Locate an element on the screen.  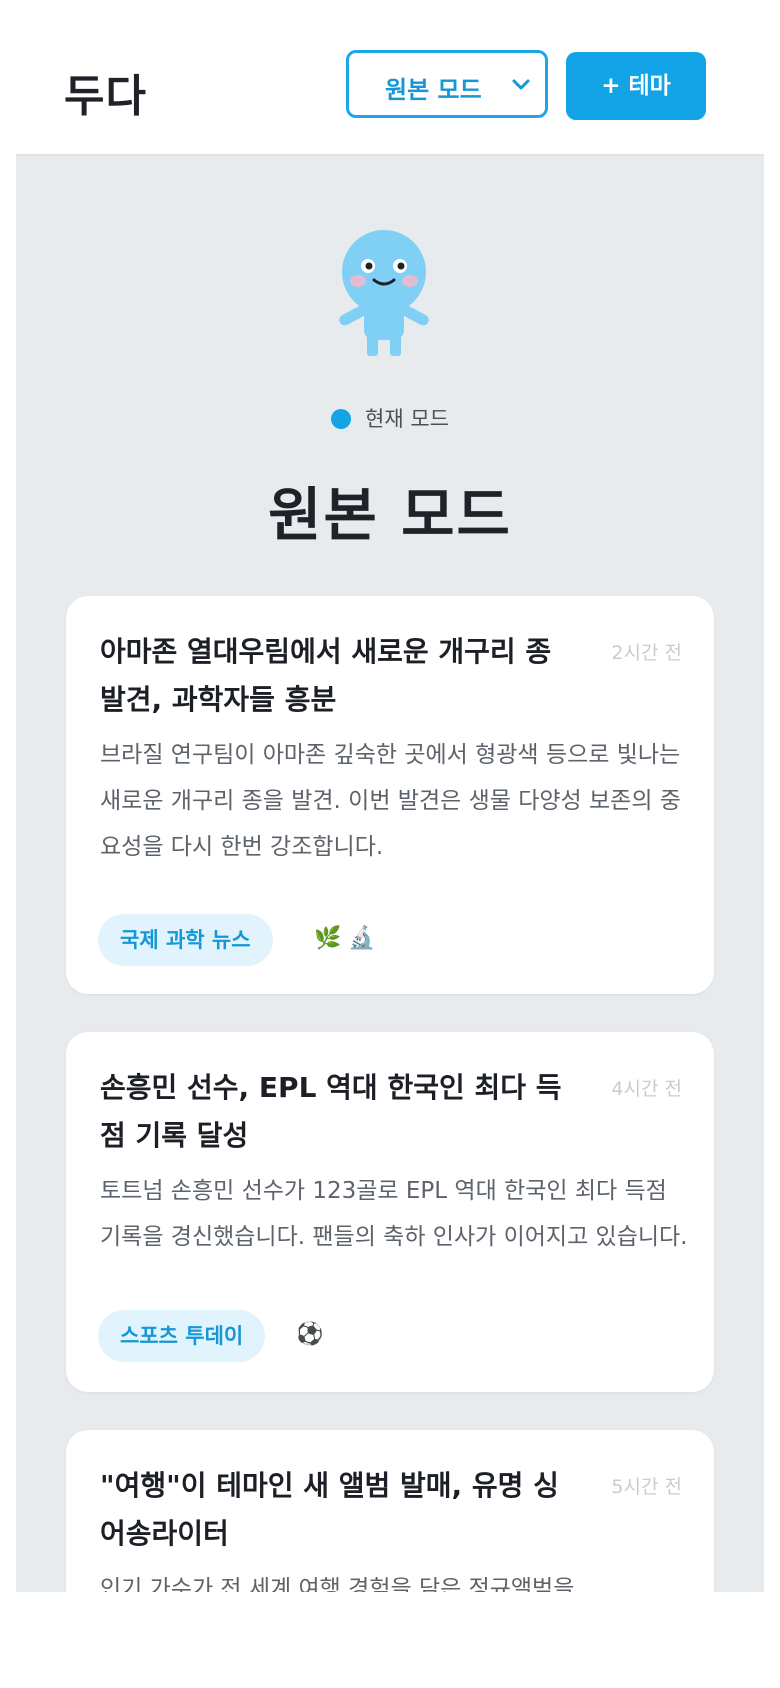
current-mode-label: 현재 모드 is located at coordinates (407, 419).